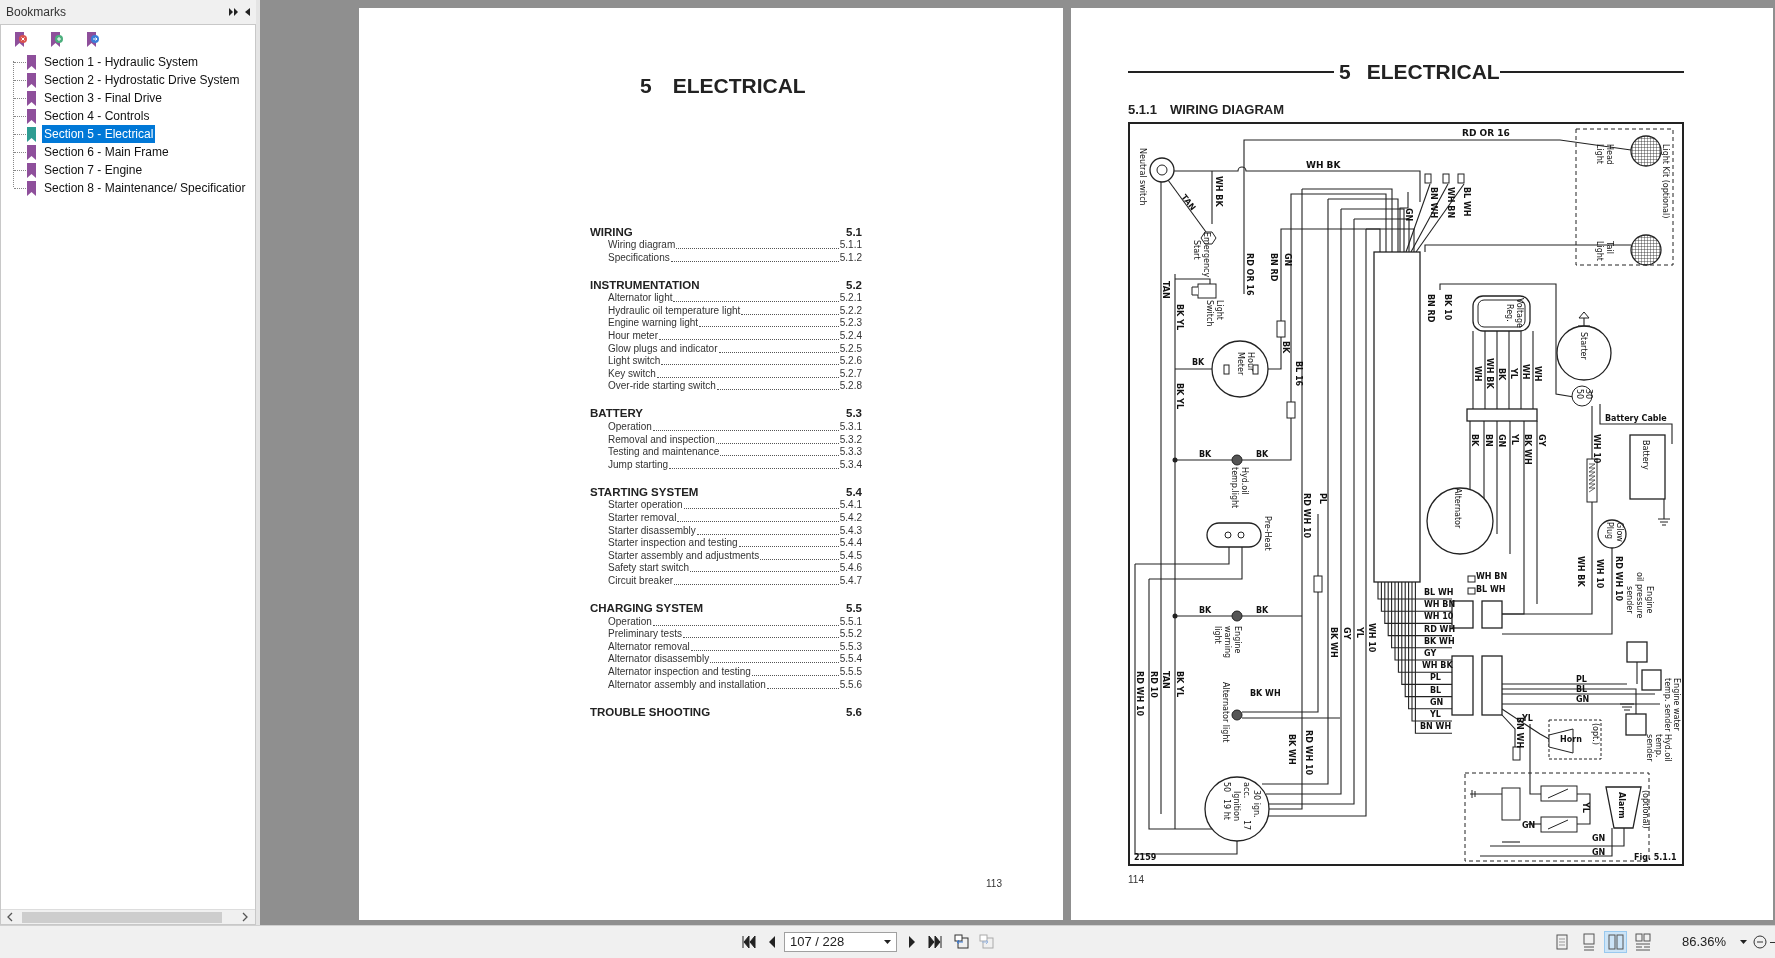  What do you see at coordinates (1227, 110) in the screenshot?
I see `section-title: WIRING DIAGRAM` at bounding box center [1227, 110].